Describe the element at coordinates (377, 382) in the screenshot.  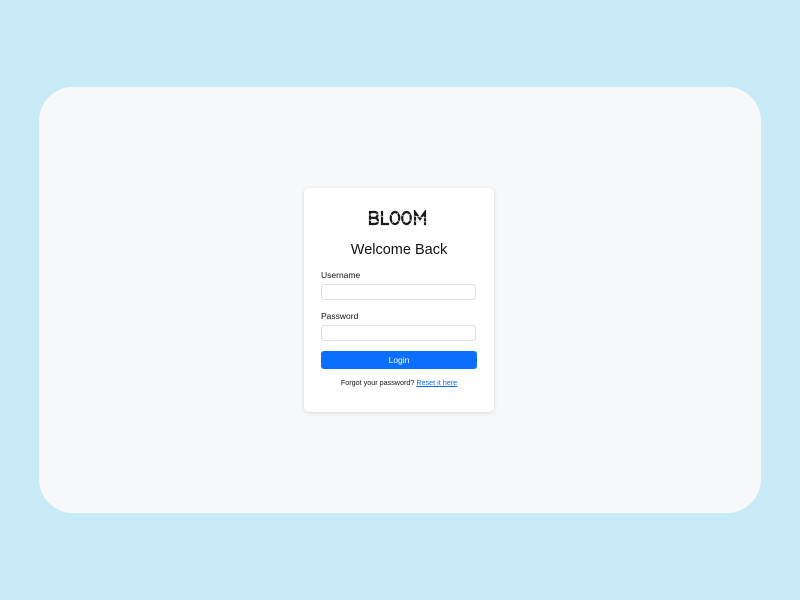
I see `forgot-password-text: Forgot your password?` at that location.